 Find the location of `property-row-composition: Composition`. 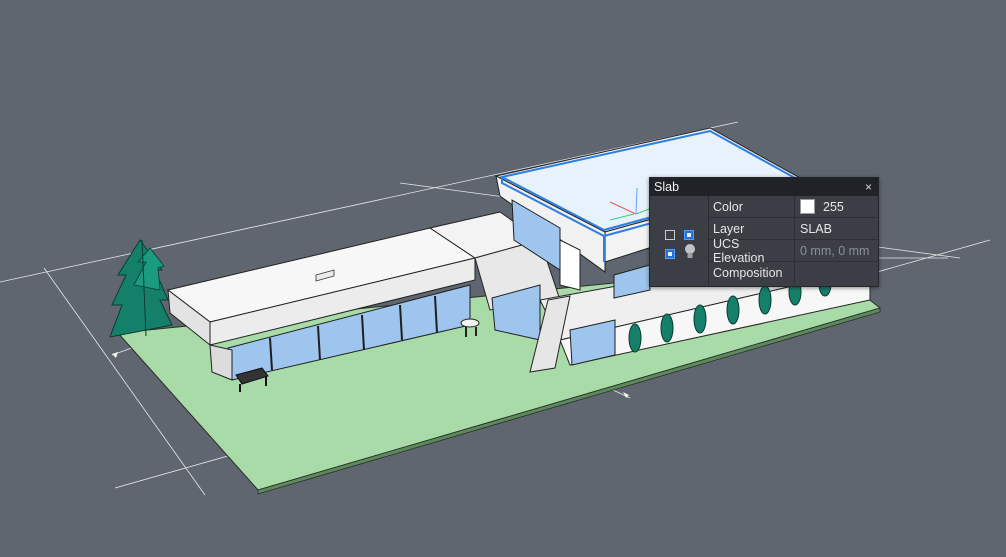

property-row-composition: Composition is located at coordinates (793, 272).